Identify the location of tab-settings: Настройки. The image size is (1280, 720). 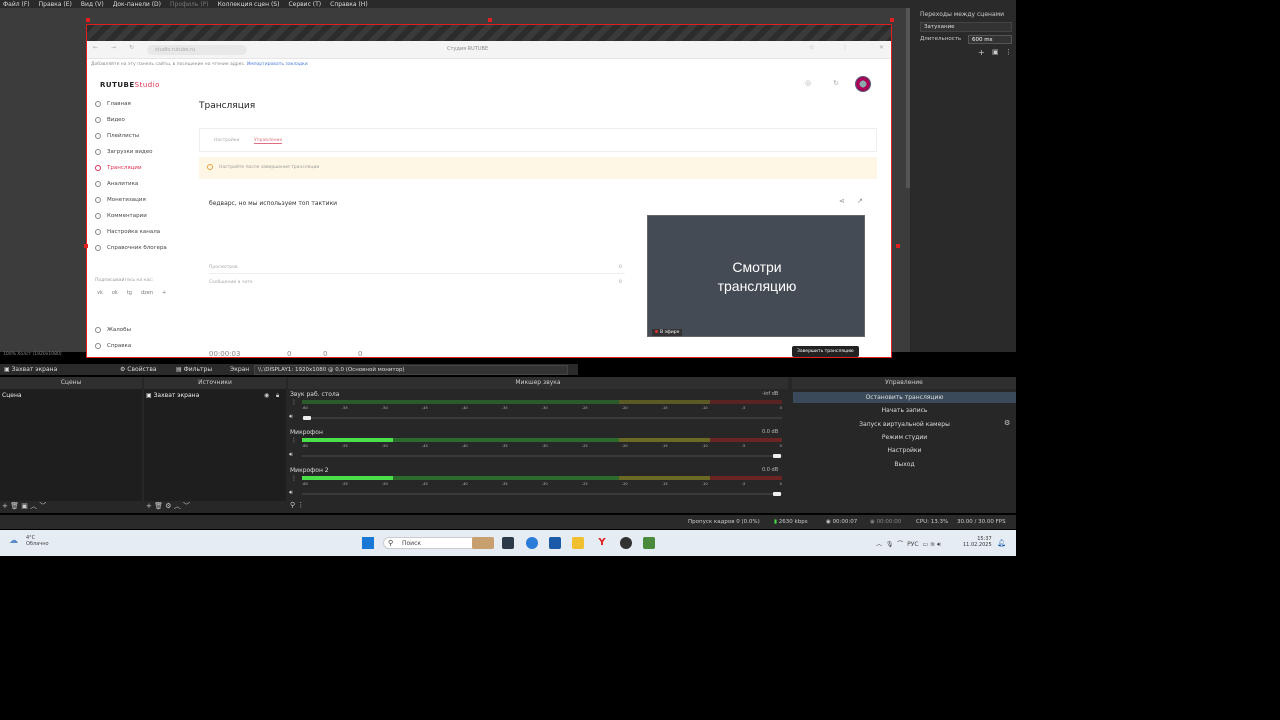
(226, 140).